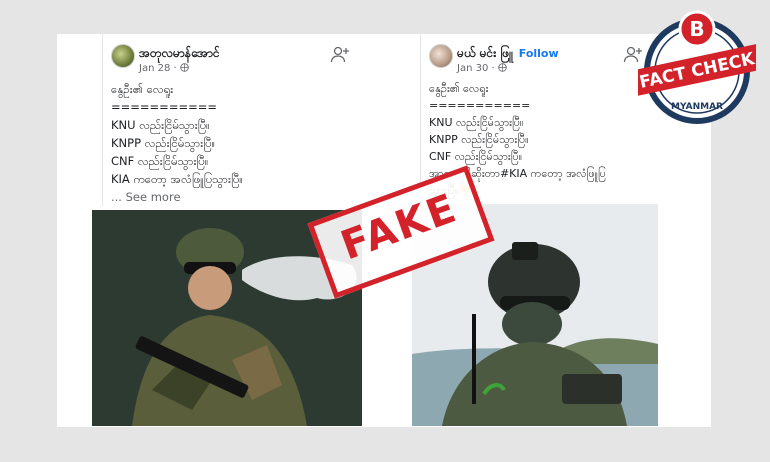 The width and height of the screenshot is (770, 462). Describe the element at coordinates (482, 68) in the screenshot. I see `post-date: Jan 30 ·` at that location.